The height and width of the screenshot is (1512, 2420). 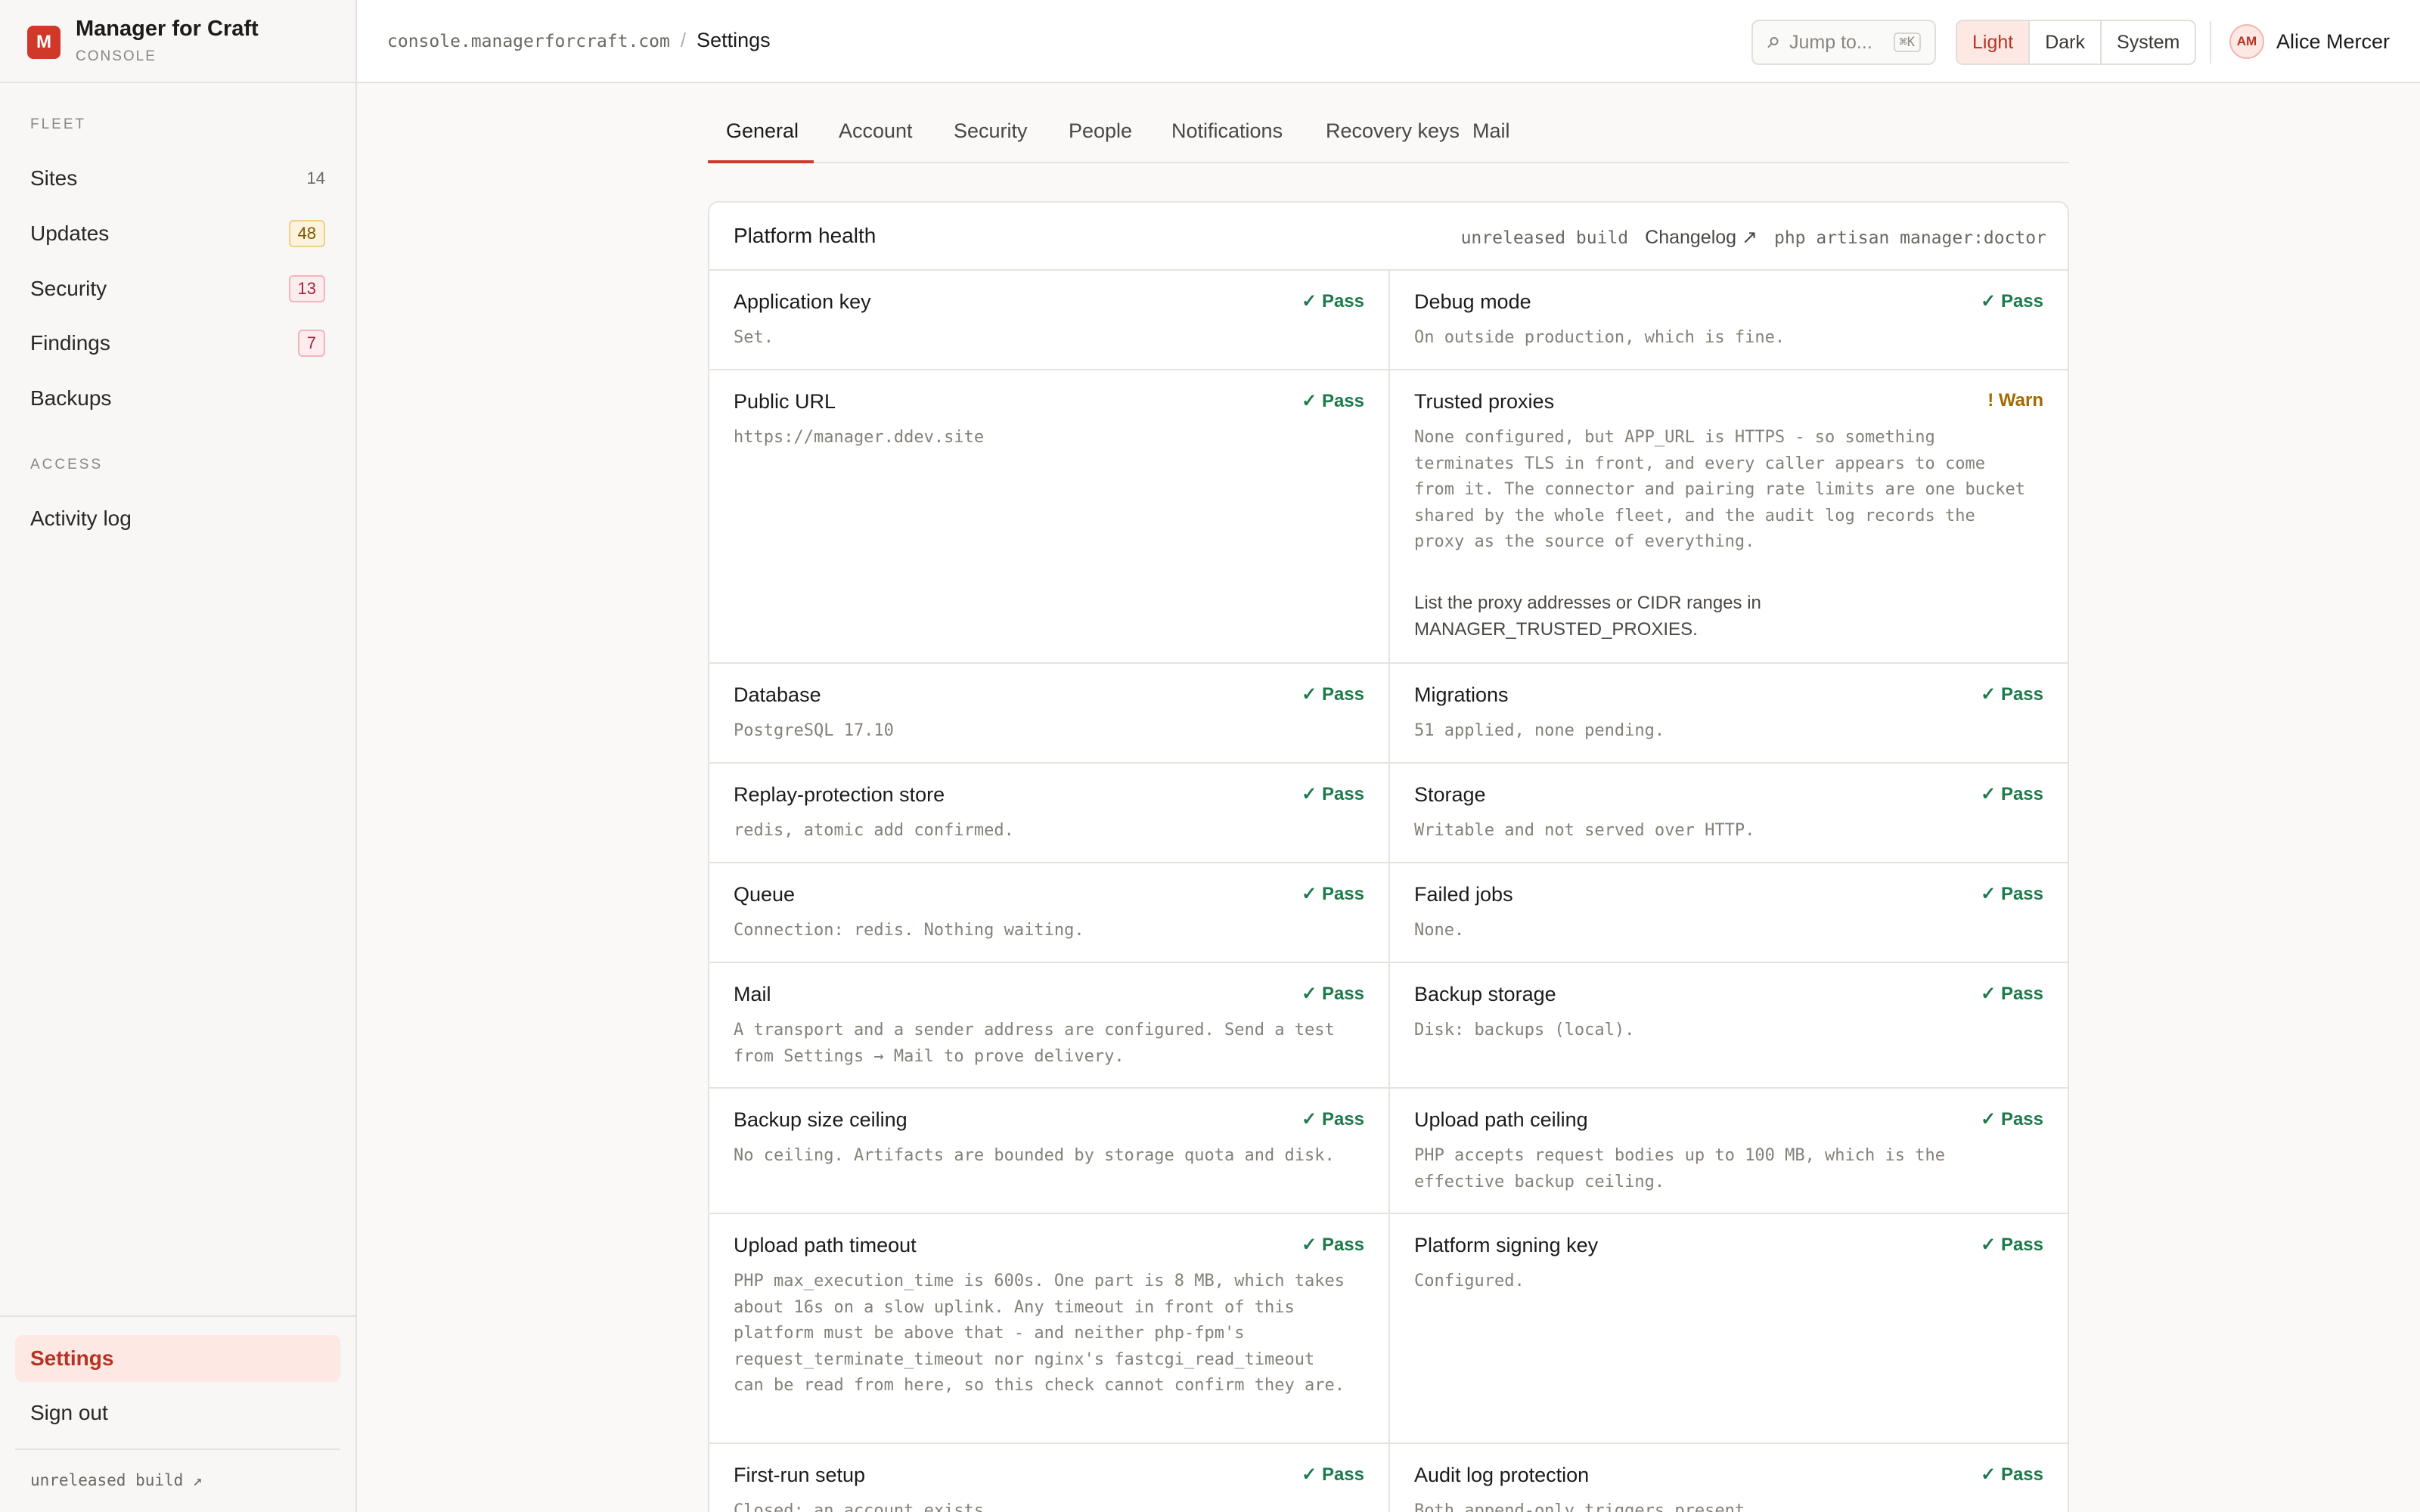 I want to click on build-link: unreleased build ↗, so click(x=116, y=1480).